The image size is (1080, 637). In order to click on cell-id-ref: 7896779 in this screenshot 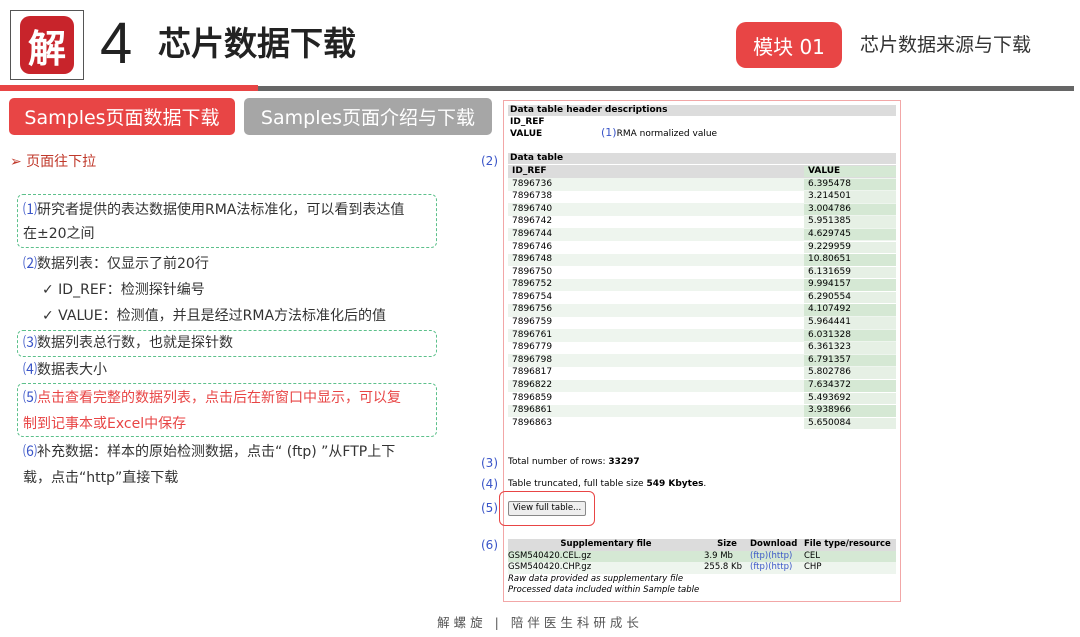, I will do `click(532, 347)`.